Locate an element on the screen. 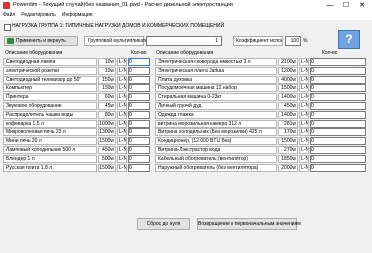 The height and width of the screenshot is (253, 372). equipment-name: Компьютер is located at coordinates (50, 88).